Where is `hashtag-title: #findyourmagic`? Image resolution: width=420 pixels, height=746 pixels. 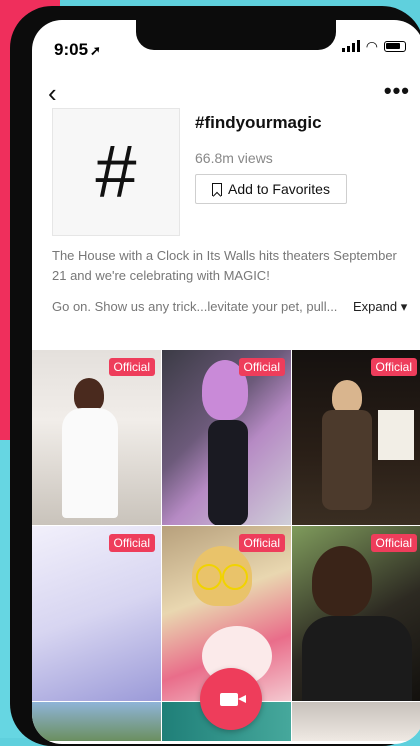 hashtag-title: #findyourmagic is located at coordinates (258, 122).